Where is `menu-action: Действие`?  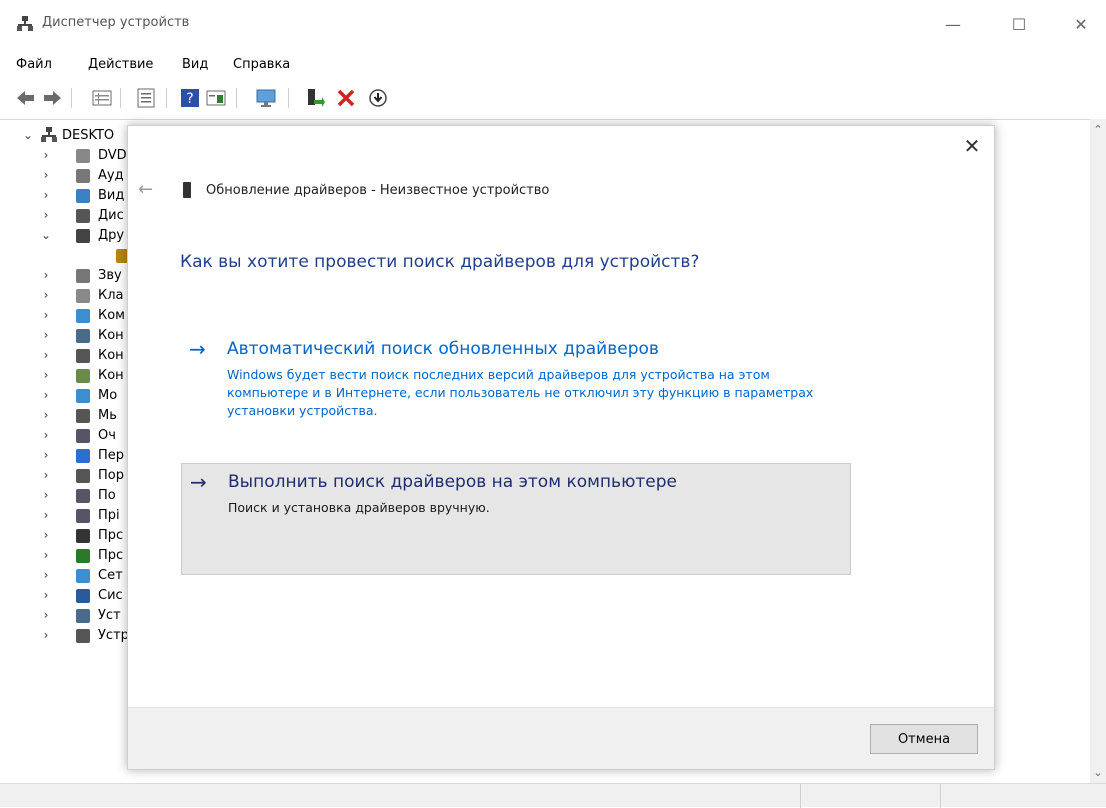
menu-action: Действие is located at coordinates (120, 64).